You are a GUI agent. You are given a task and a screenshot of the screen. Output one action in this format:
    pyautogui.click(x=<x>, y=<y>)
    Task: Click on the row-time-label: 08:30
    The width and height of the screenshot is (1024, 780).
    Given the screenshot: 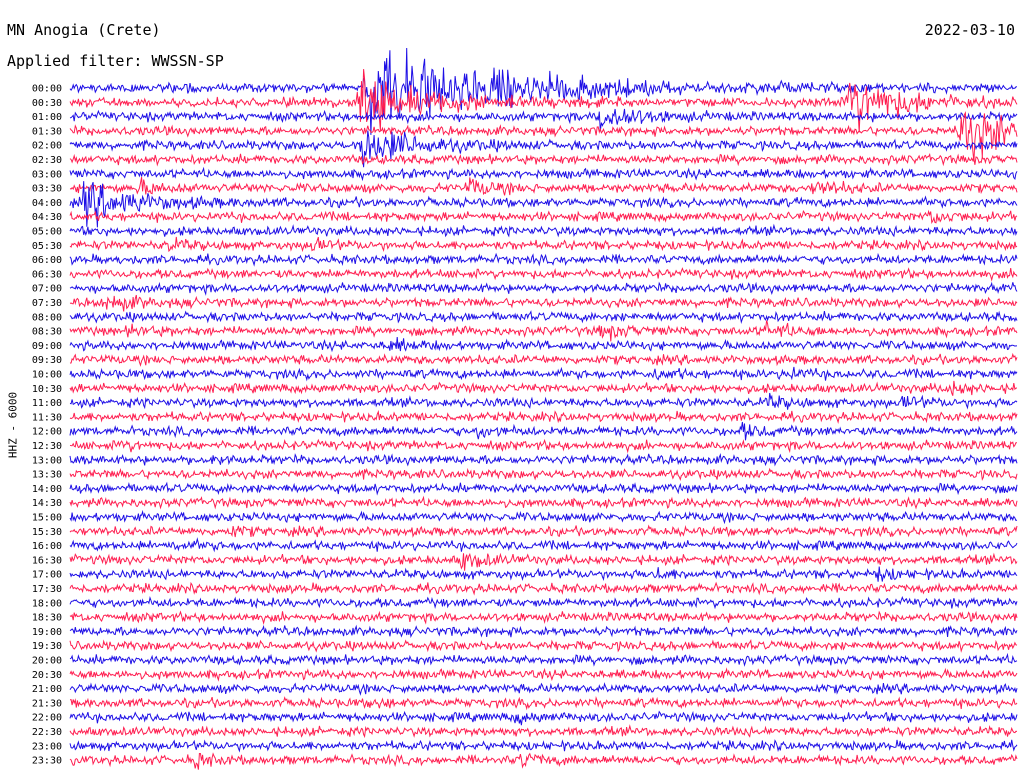 What is the action you would take?
    pyautogui.click(x=47, y=332)
    